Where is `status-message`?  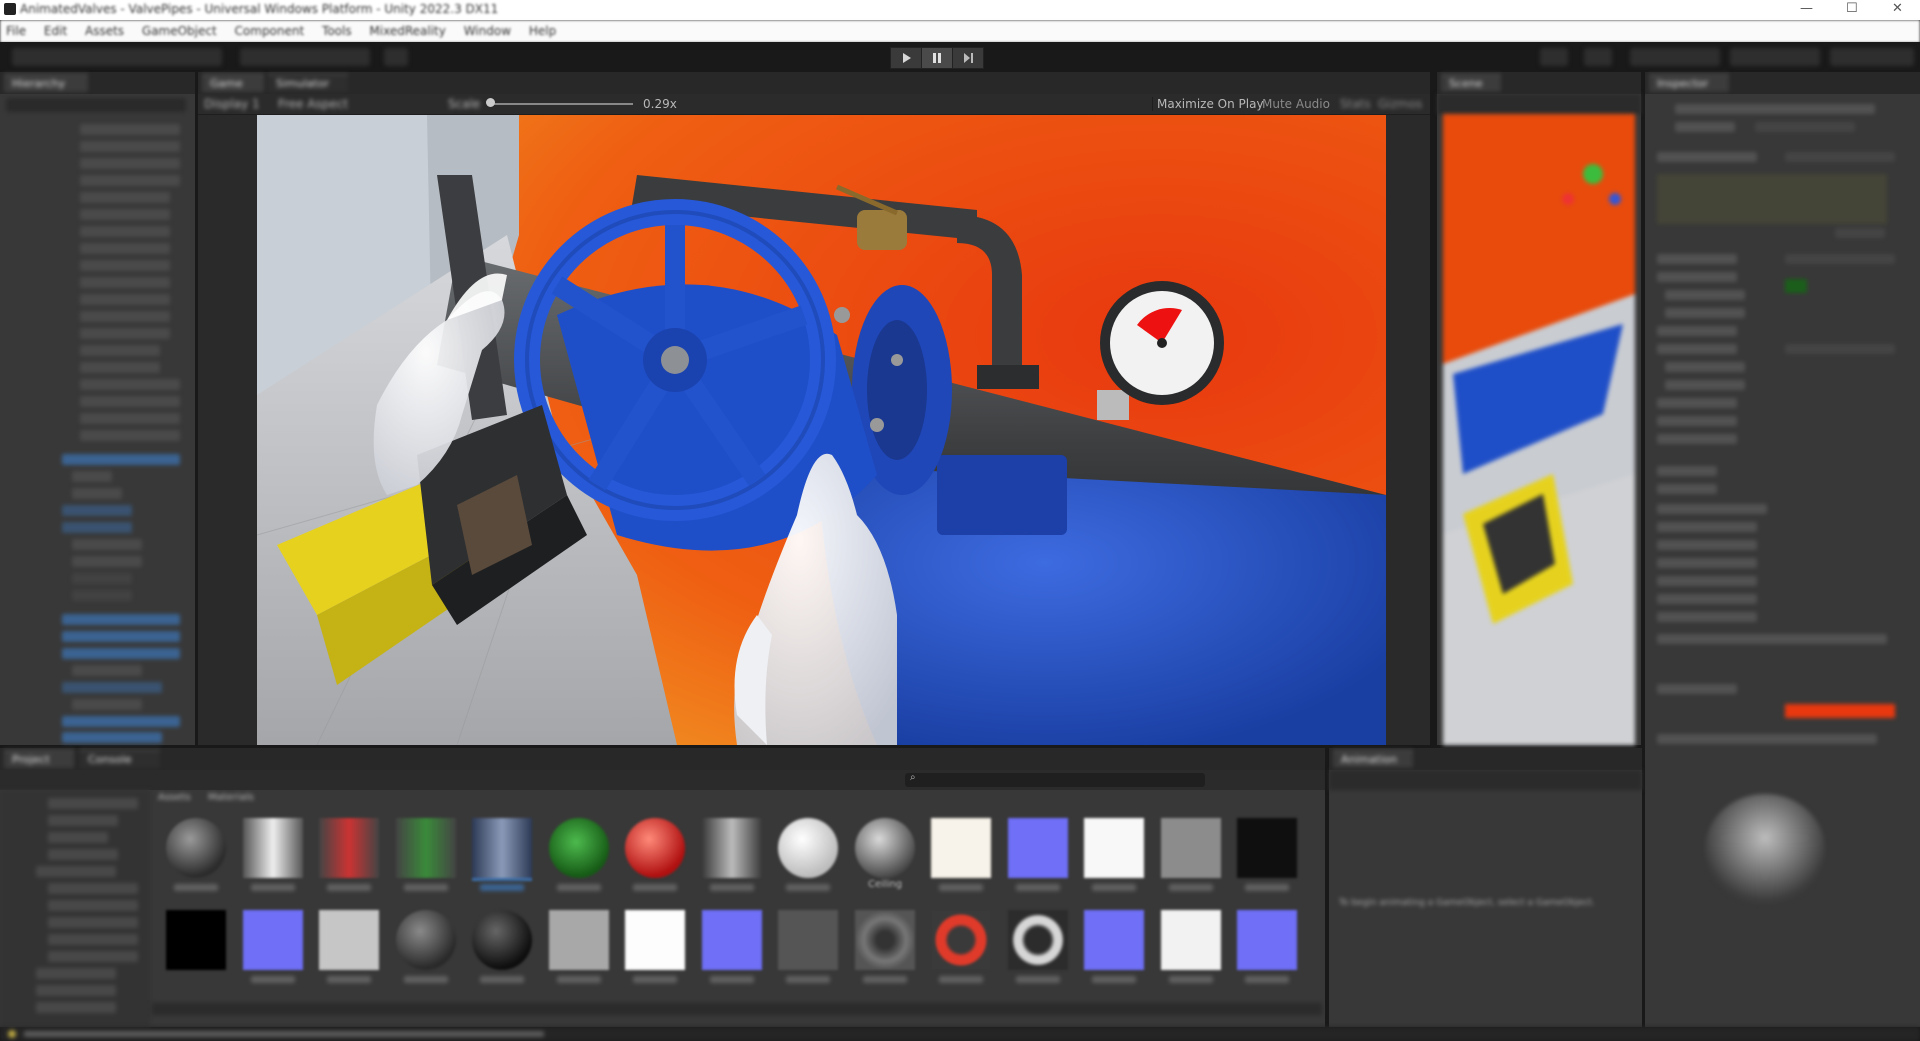 status-message is located at coordinates (284, 1034).